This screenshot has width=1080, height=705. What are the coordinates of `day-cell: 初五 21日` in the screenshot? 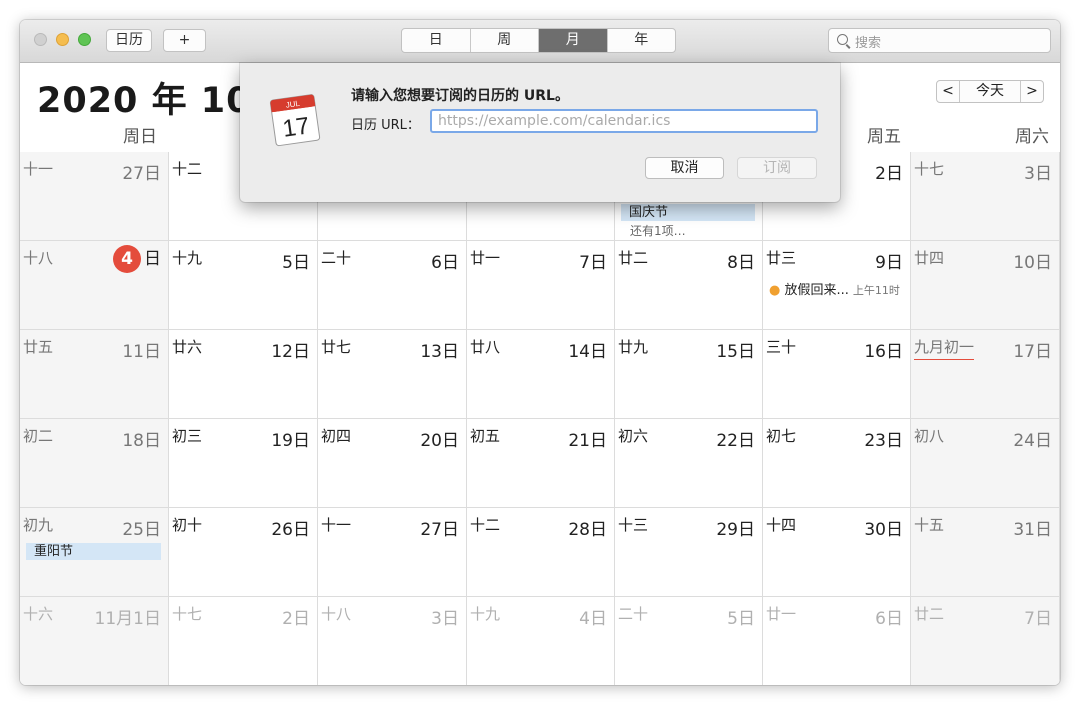 It's located at (541, 463).